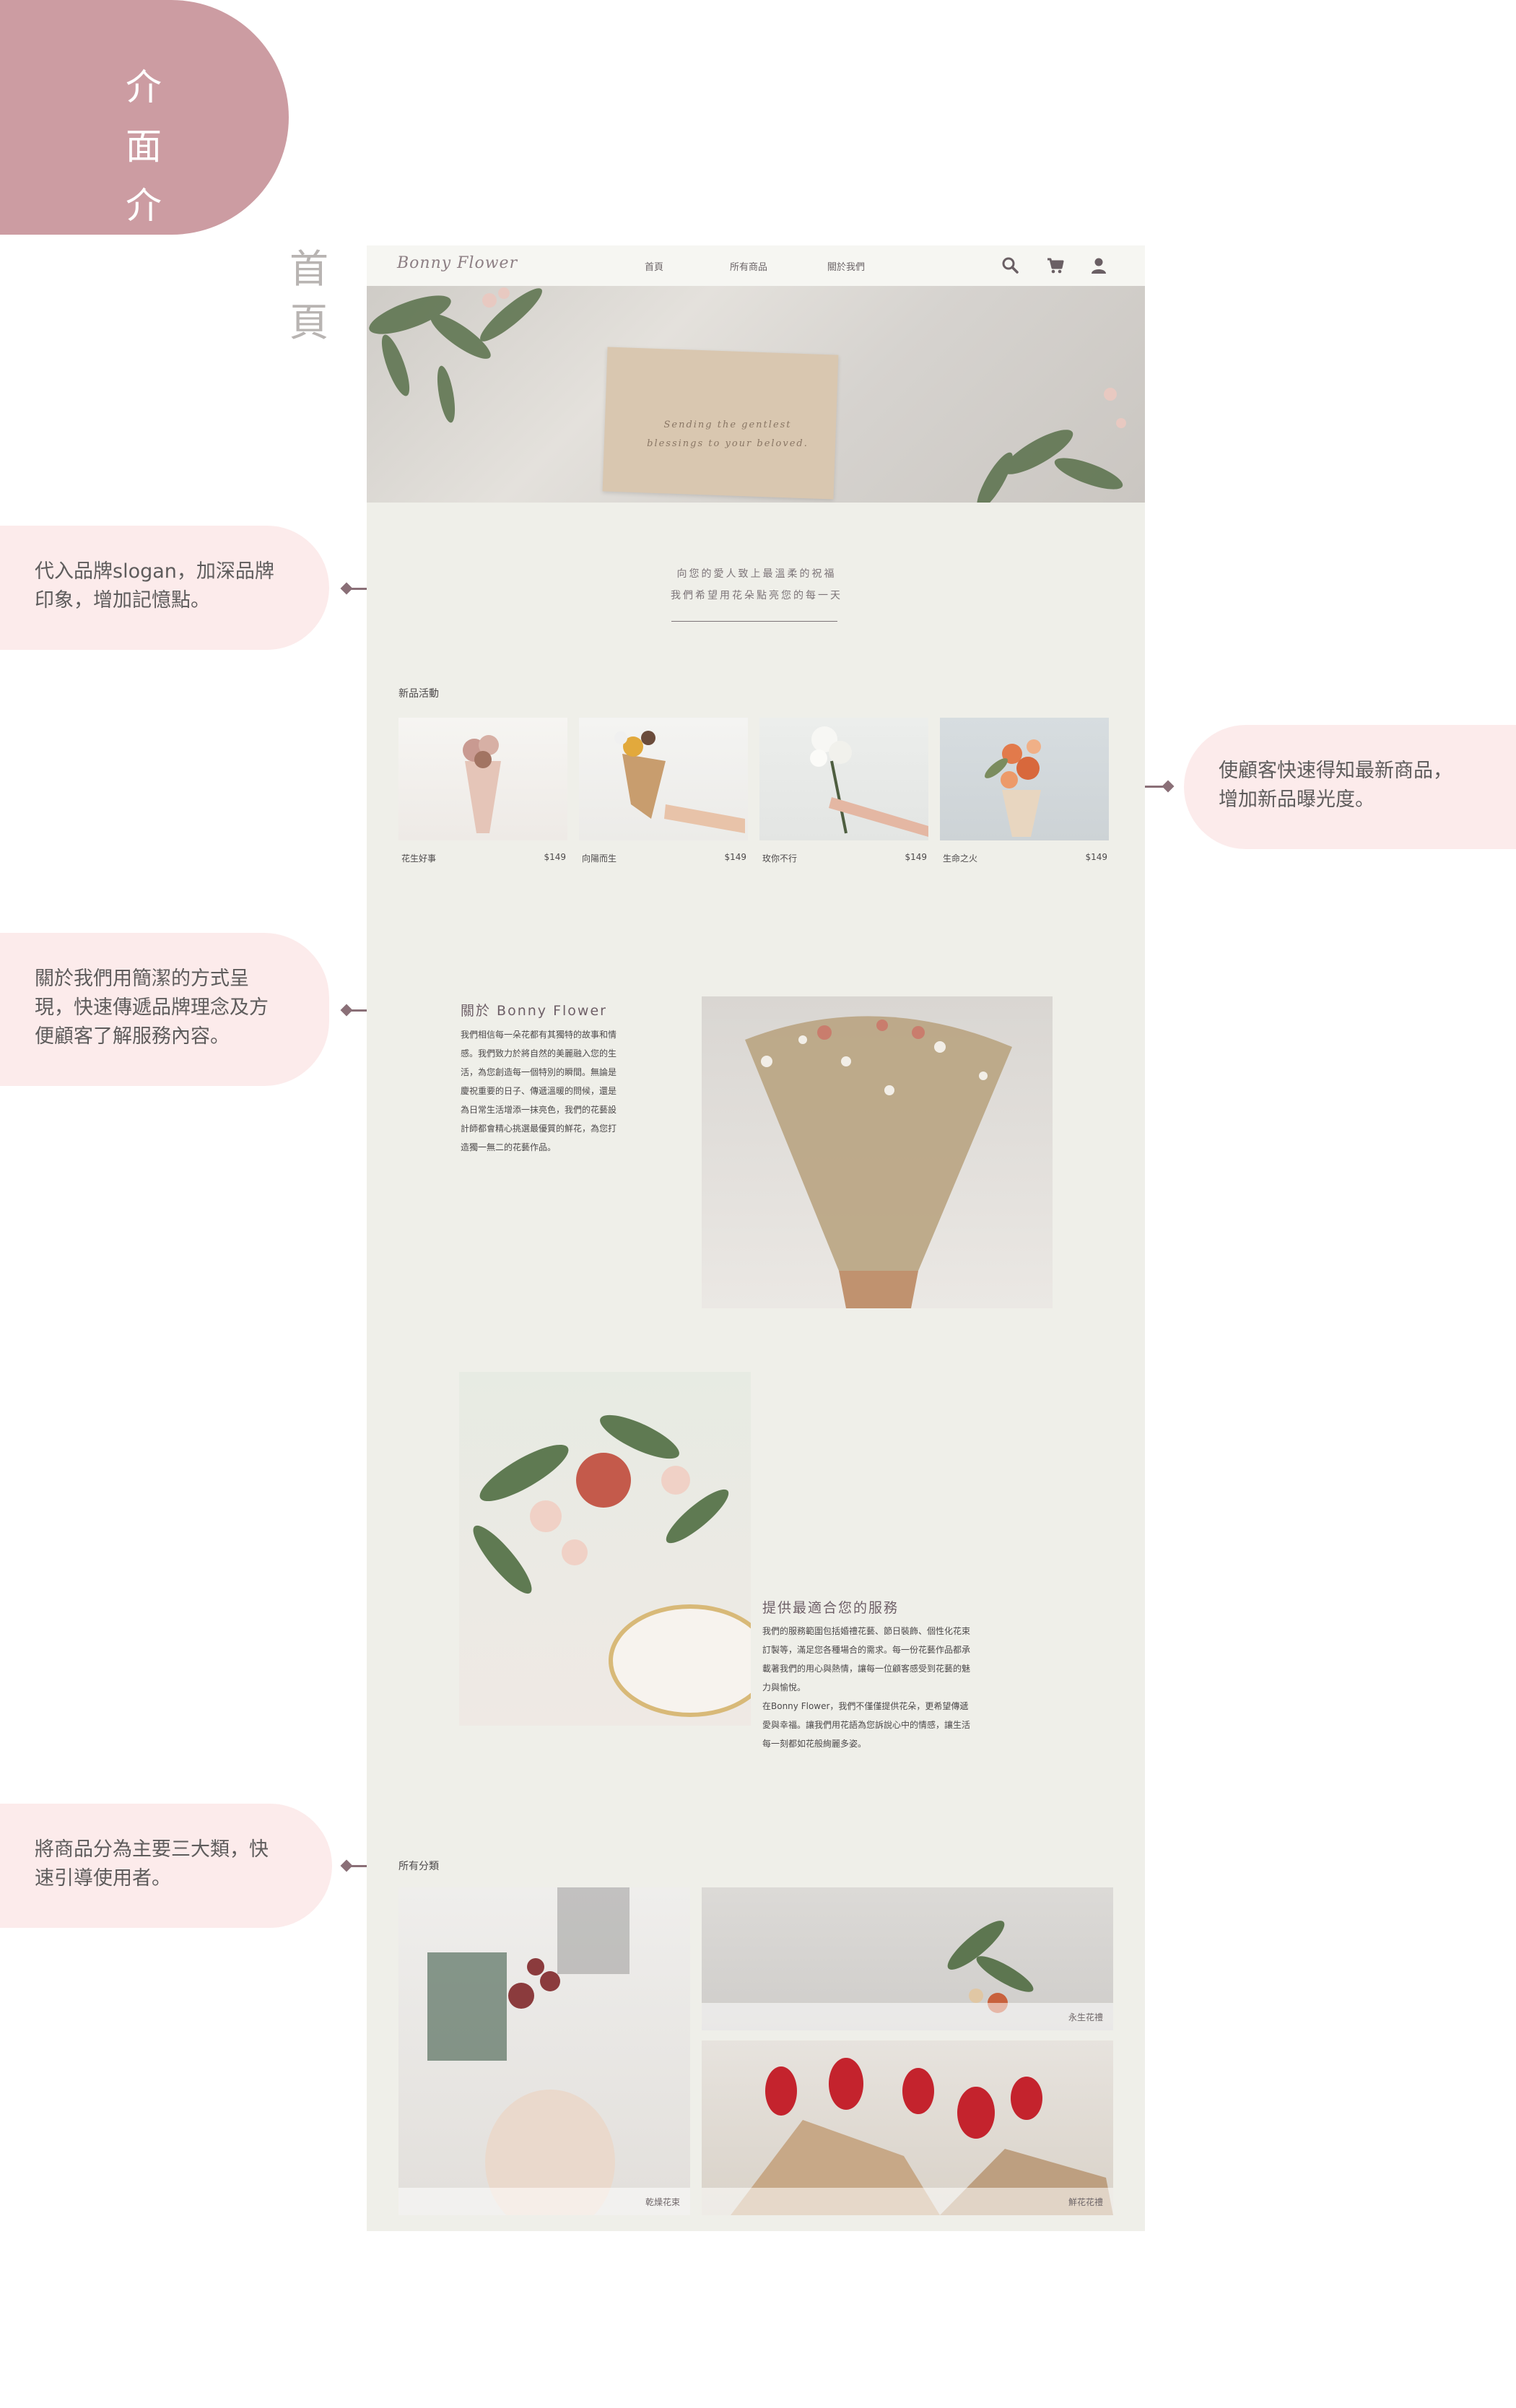  I want to click on service-photo, so click(605, 1549).